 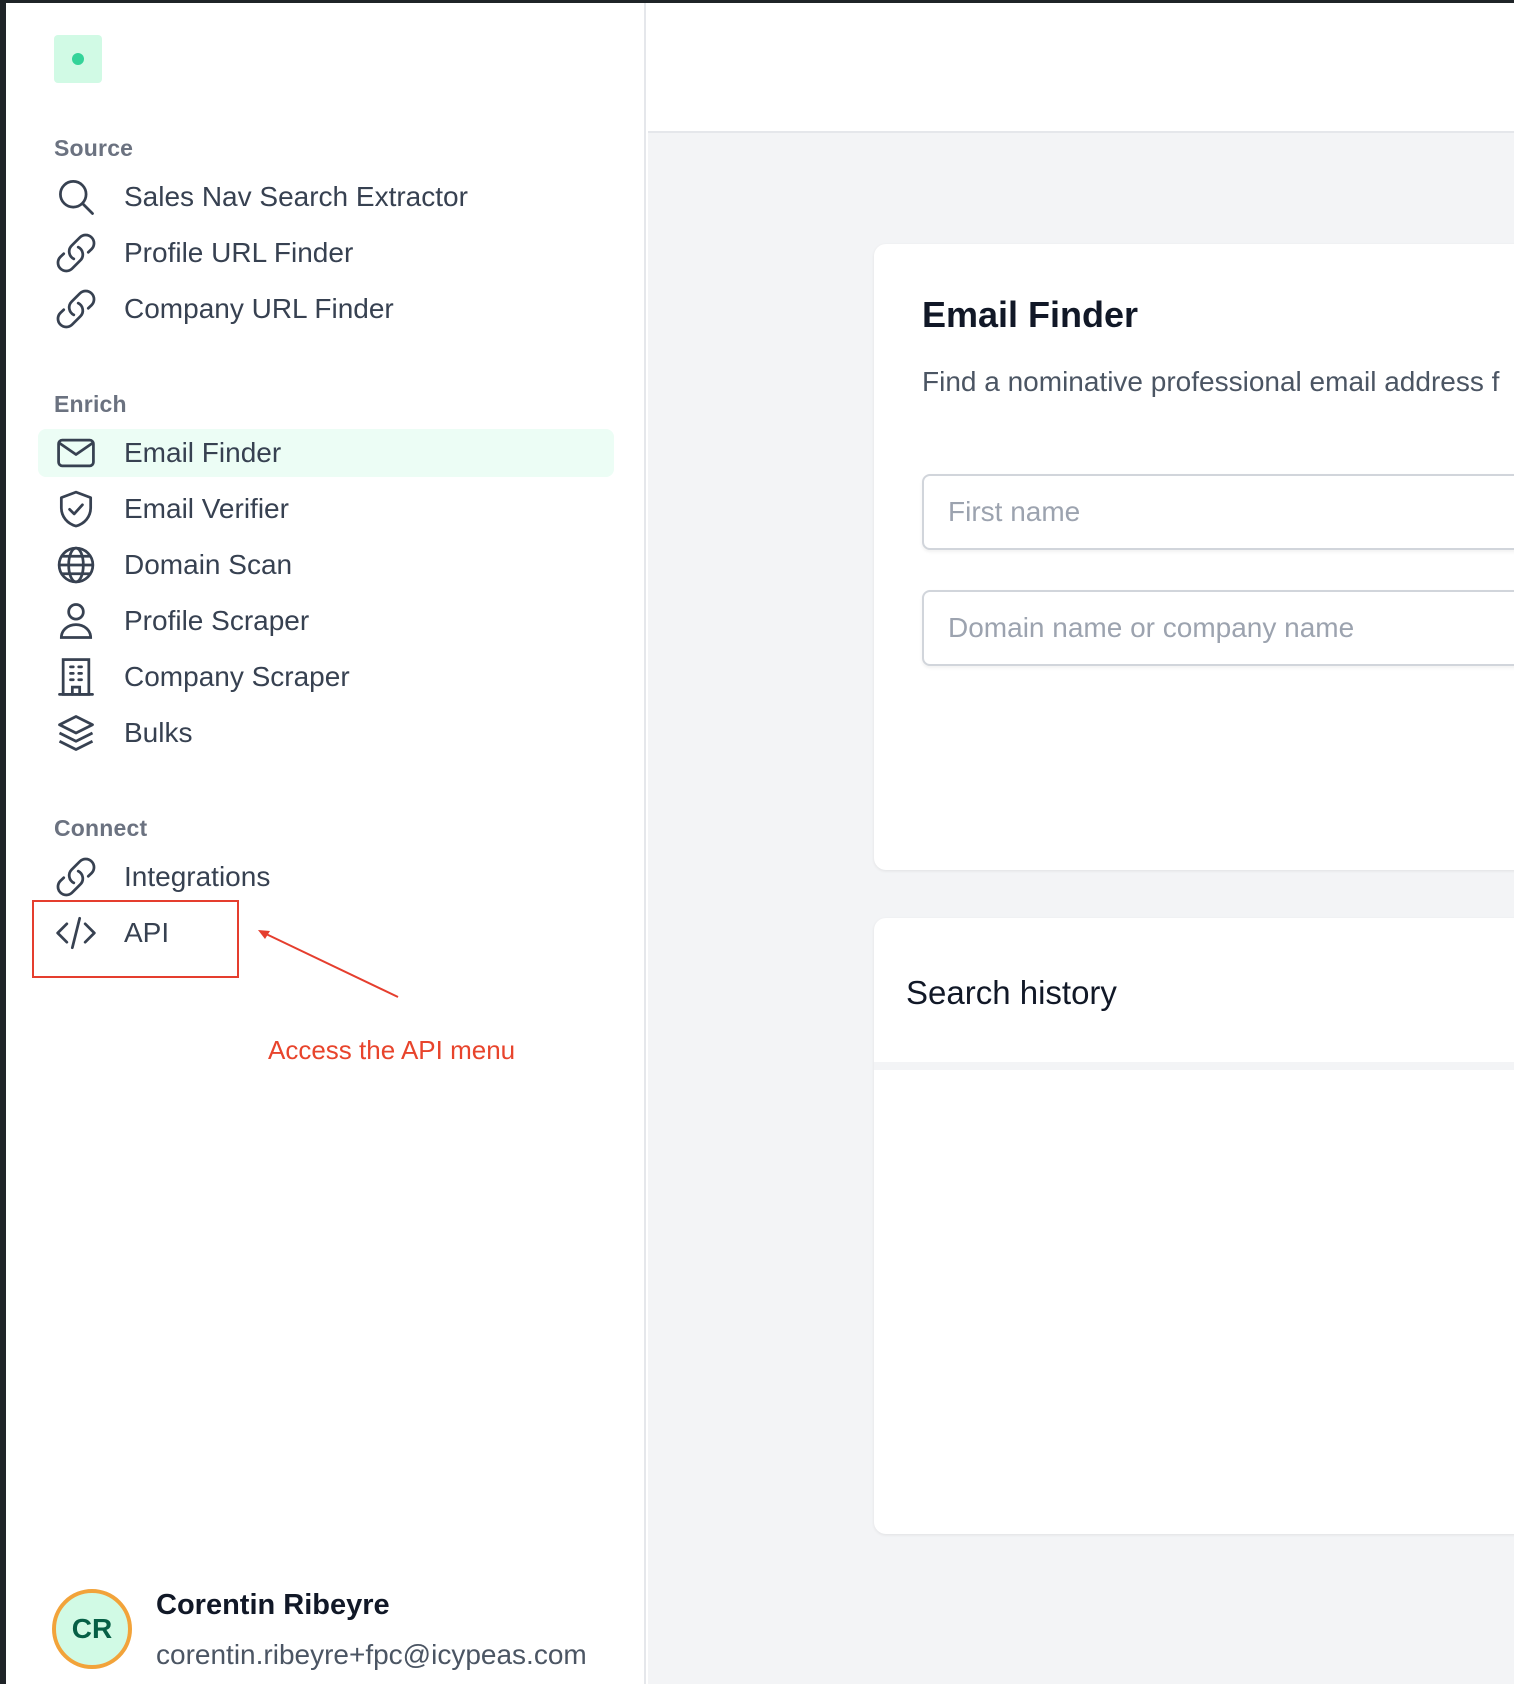 What do you see at coordinates (371, 1654) in the screenshot?
I see `user-email: corentin.ribeyre+fpc@icypeas.com` at bounding box center [371, 1654].